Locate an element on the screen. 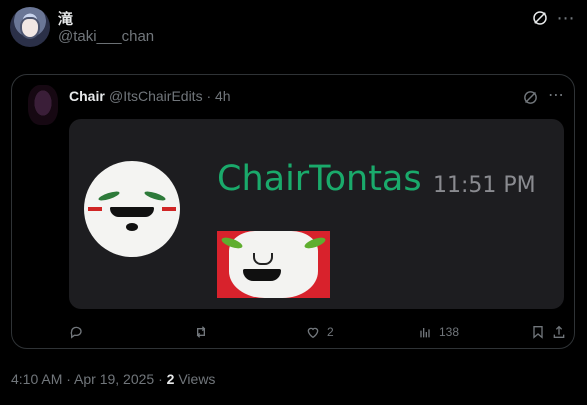  views-label: Views is located at coordinates (195, 379).